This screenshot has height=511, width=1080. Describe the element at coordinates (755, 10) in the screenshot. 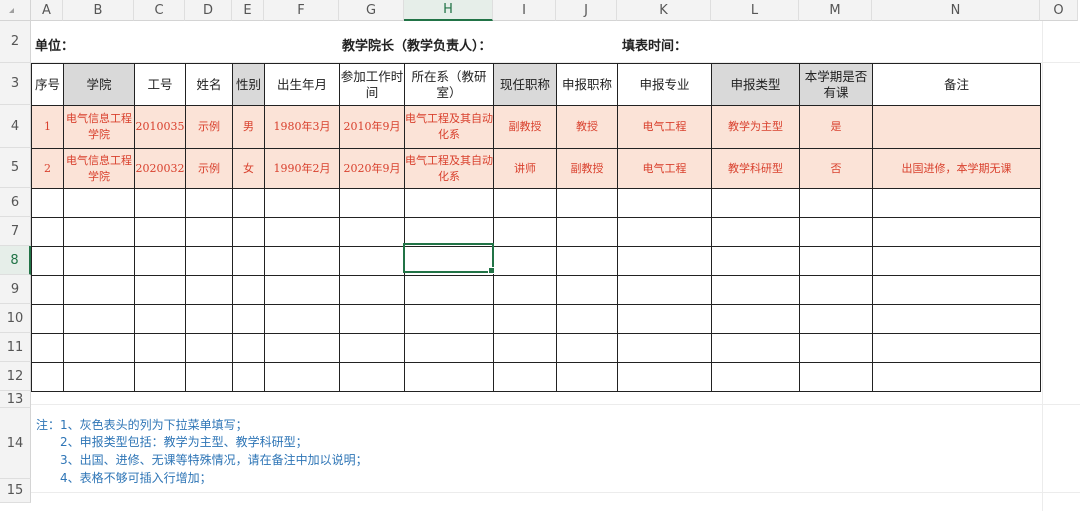

I see `column-header-l: L` at that location.